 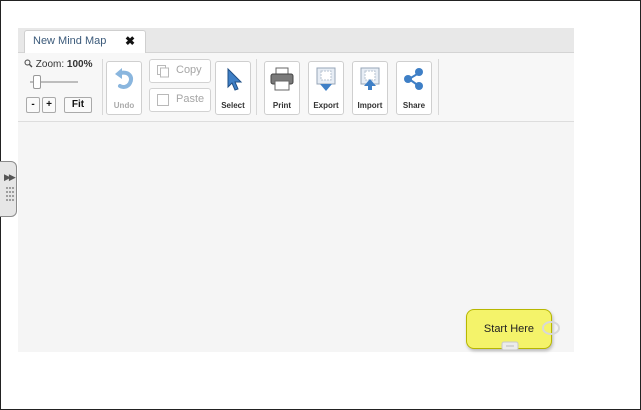 I want to click on share-button: Share, so click(x=414, y=88).